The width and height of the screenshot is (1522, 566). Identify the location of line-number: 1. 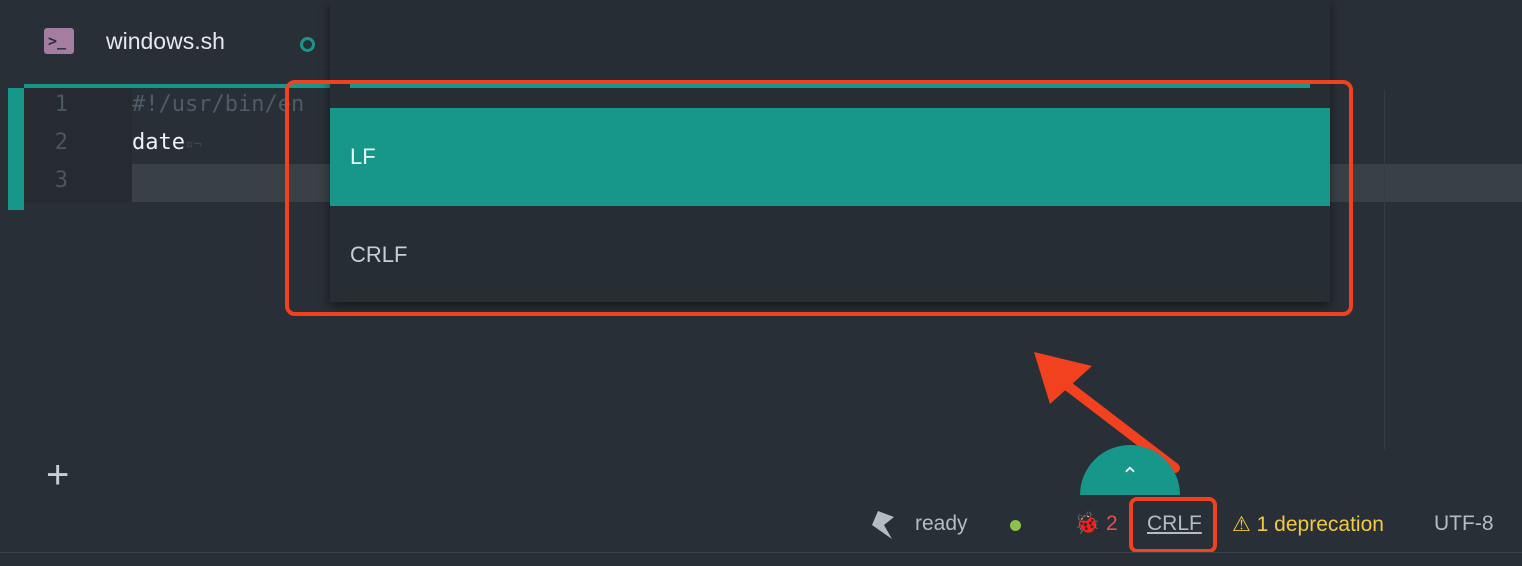
(61, 104).